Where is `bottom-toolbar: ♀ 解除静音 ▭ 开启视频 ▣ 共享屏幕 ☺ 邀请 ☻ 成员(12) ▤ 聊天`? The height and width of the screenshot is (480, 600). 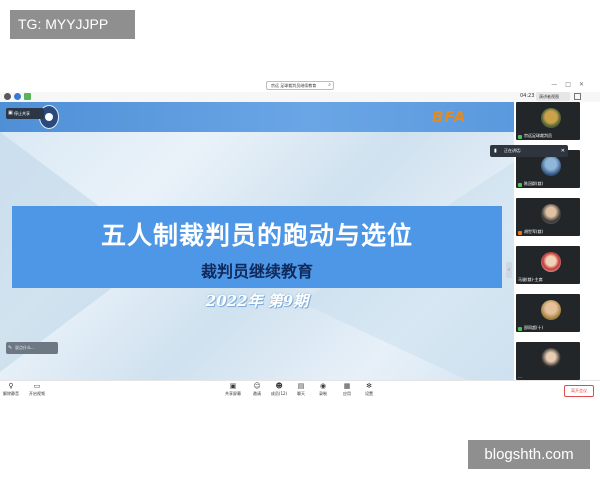 bottom-toolbar: ♀ 解除静音 ▭ 开启视频 ▣ 共享屏幕 ☺ 邀请 ☻ 成员(12) ▤ 聊天 is located at coordinates (300, 390).